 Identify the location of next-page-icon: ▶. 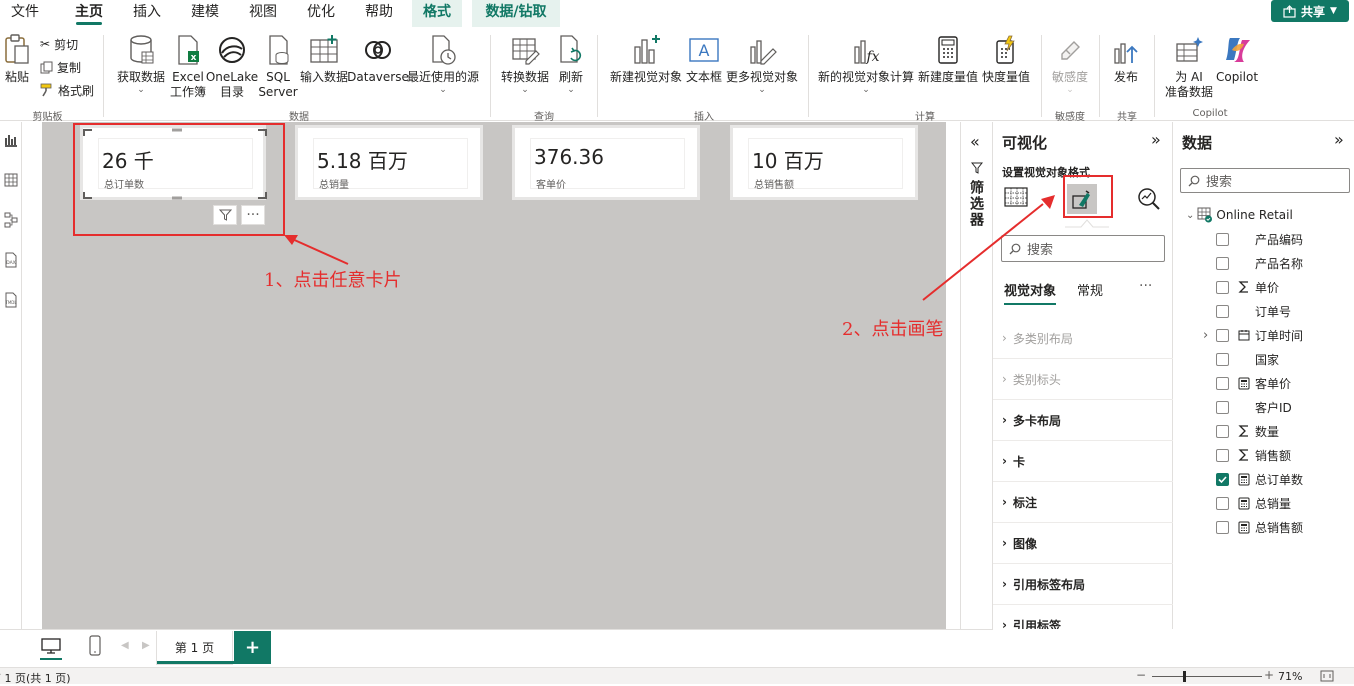
(146, 645).